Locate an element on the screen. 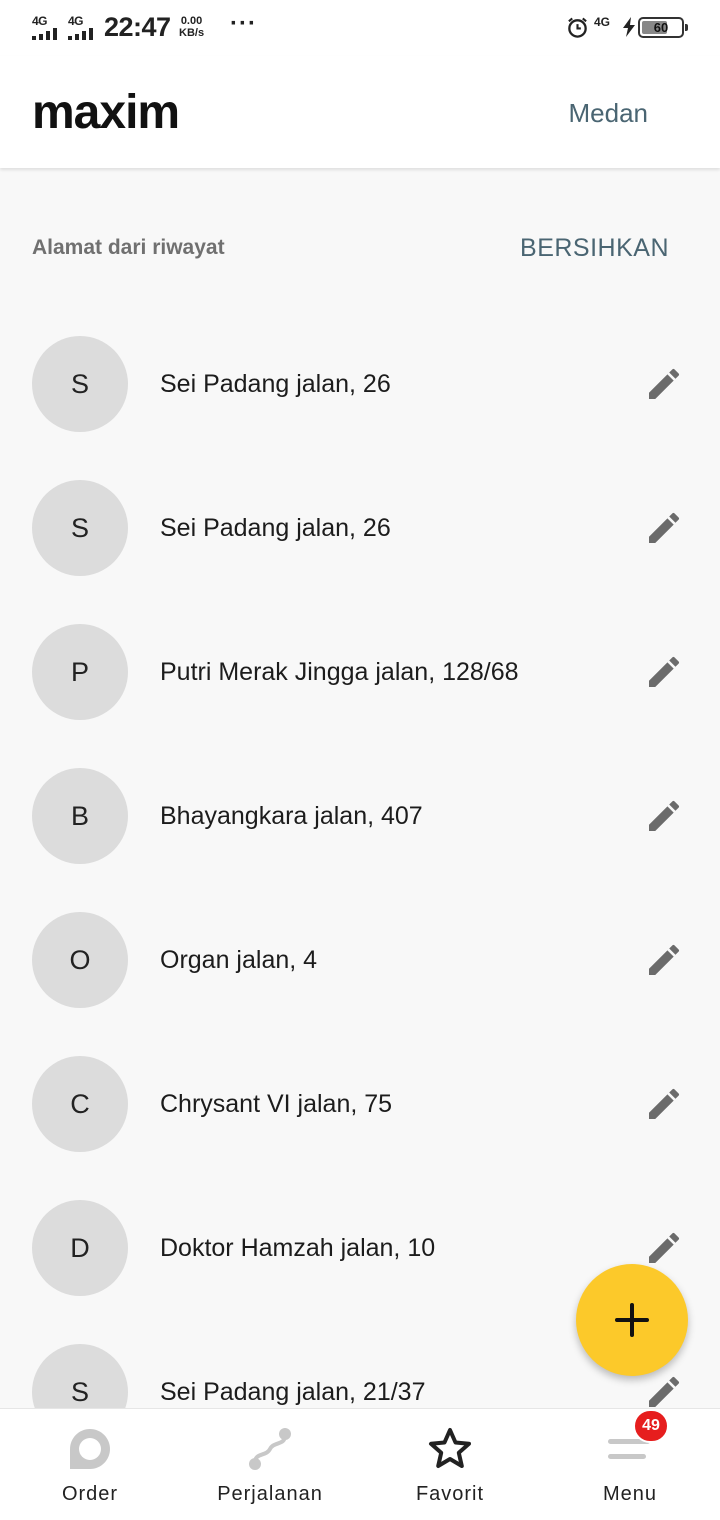 The image size is (720, 1520). route-icon is located at coordinates (270, 1449).